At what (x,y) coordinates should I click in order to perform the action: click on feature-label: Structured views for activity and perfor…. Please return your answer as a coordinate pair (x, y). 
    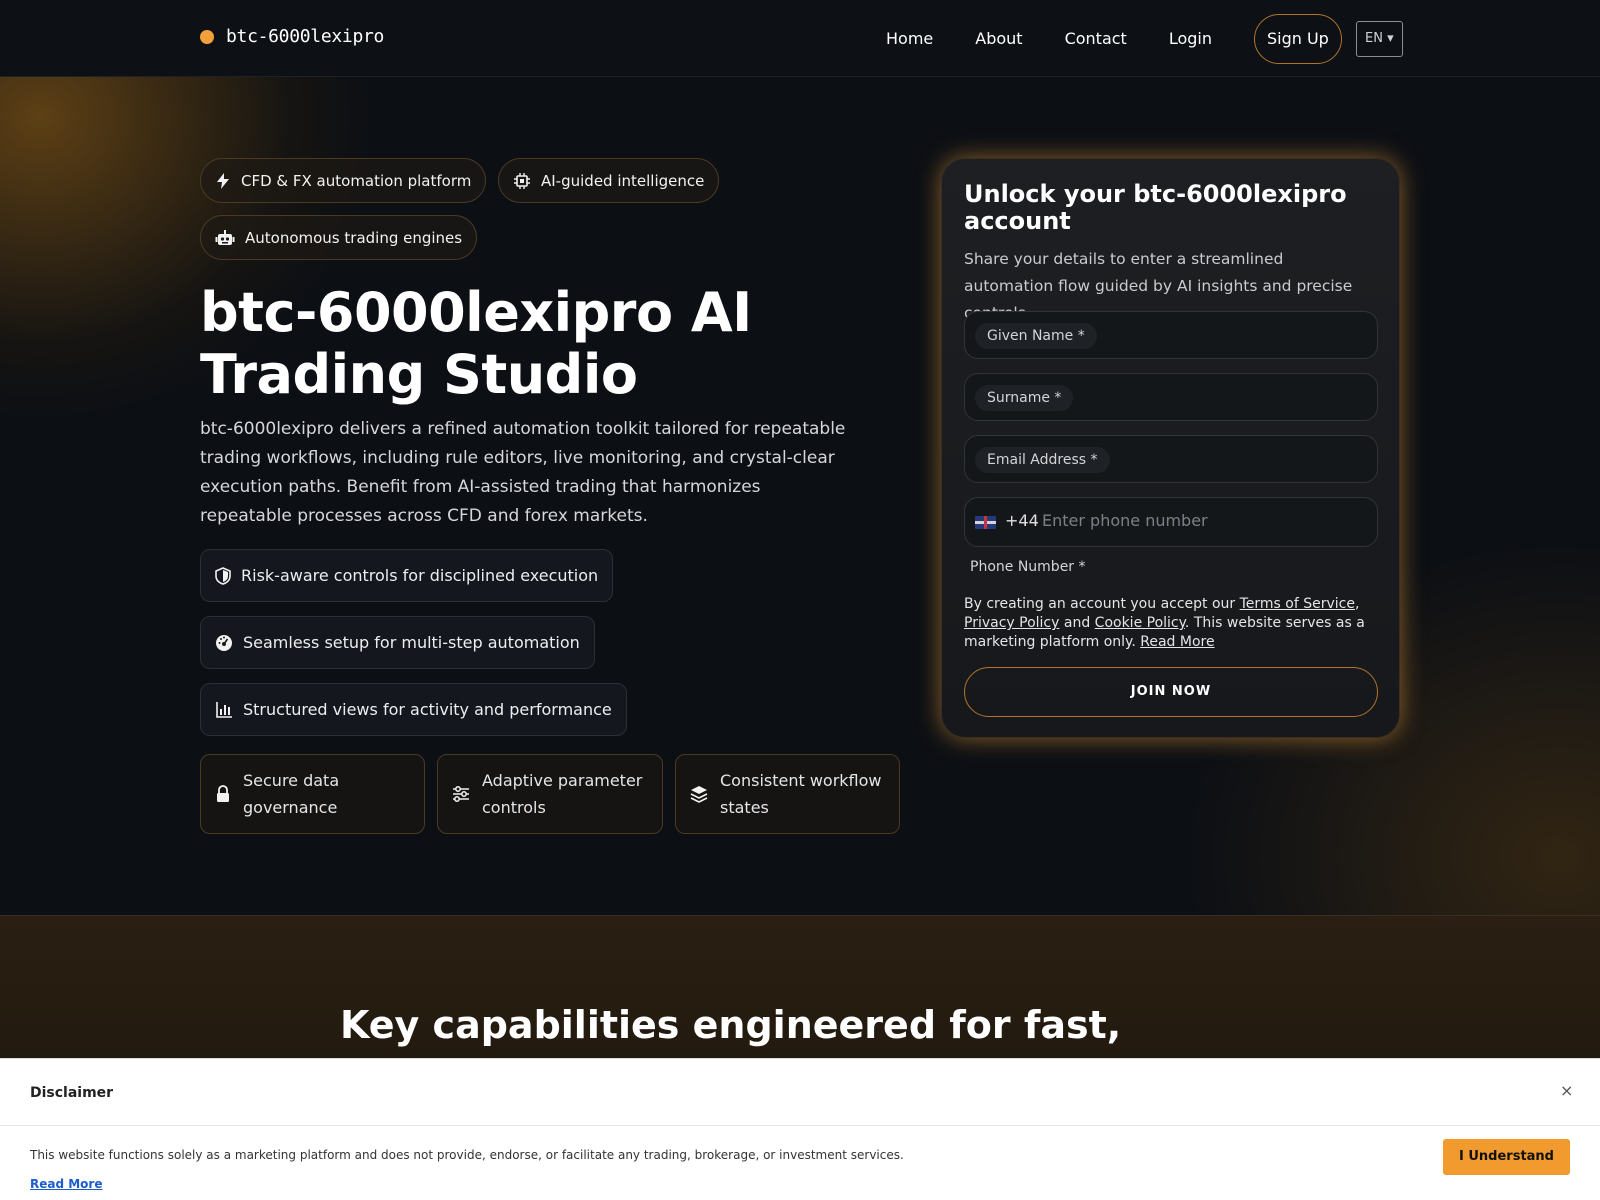
    Looking at the image, I should click on (427, 709).